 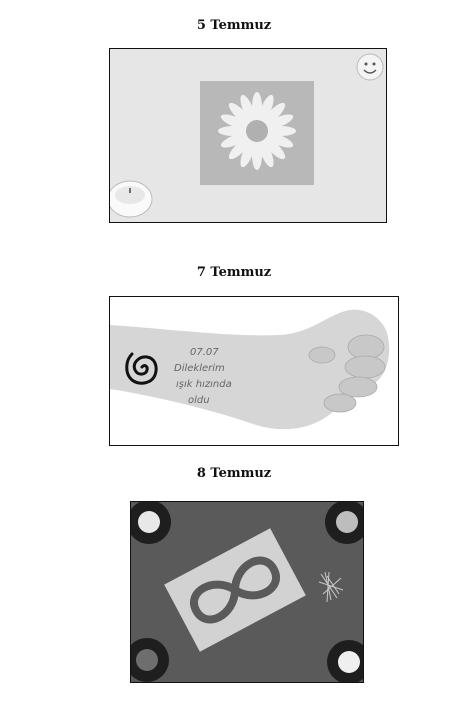 I want to click on smiley-icon, so click(x=370, y=67).